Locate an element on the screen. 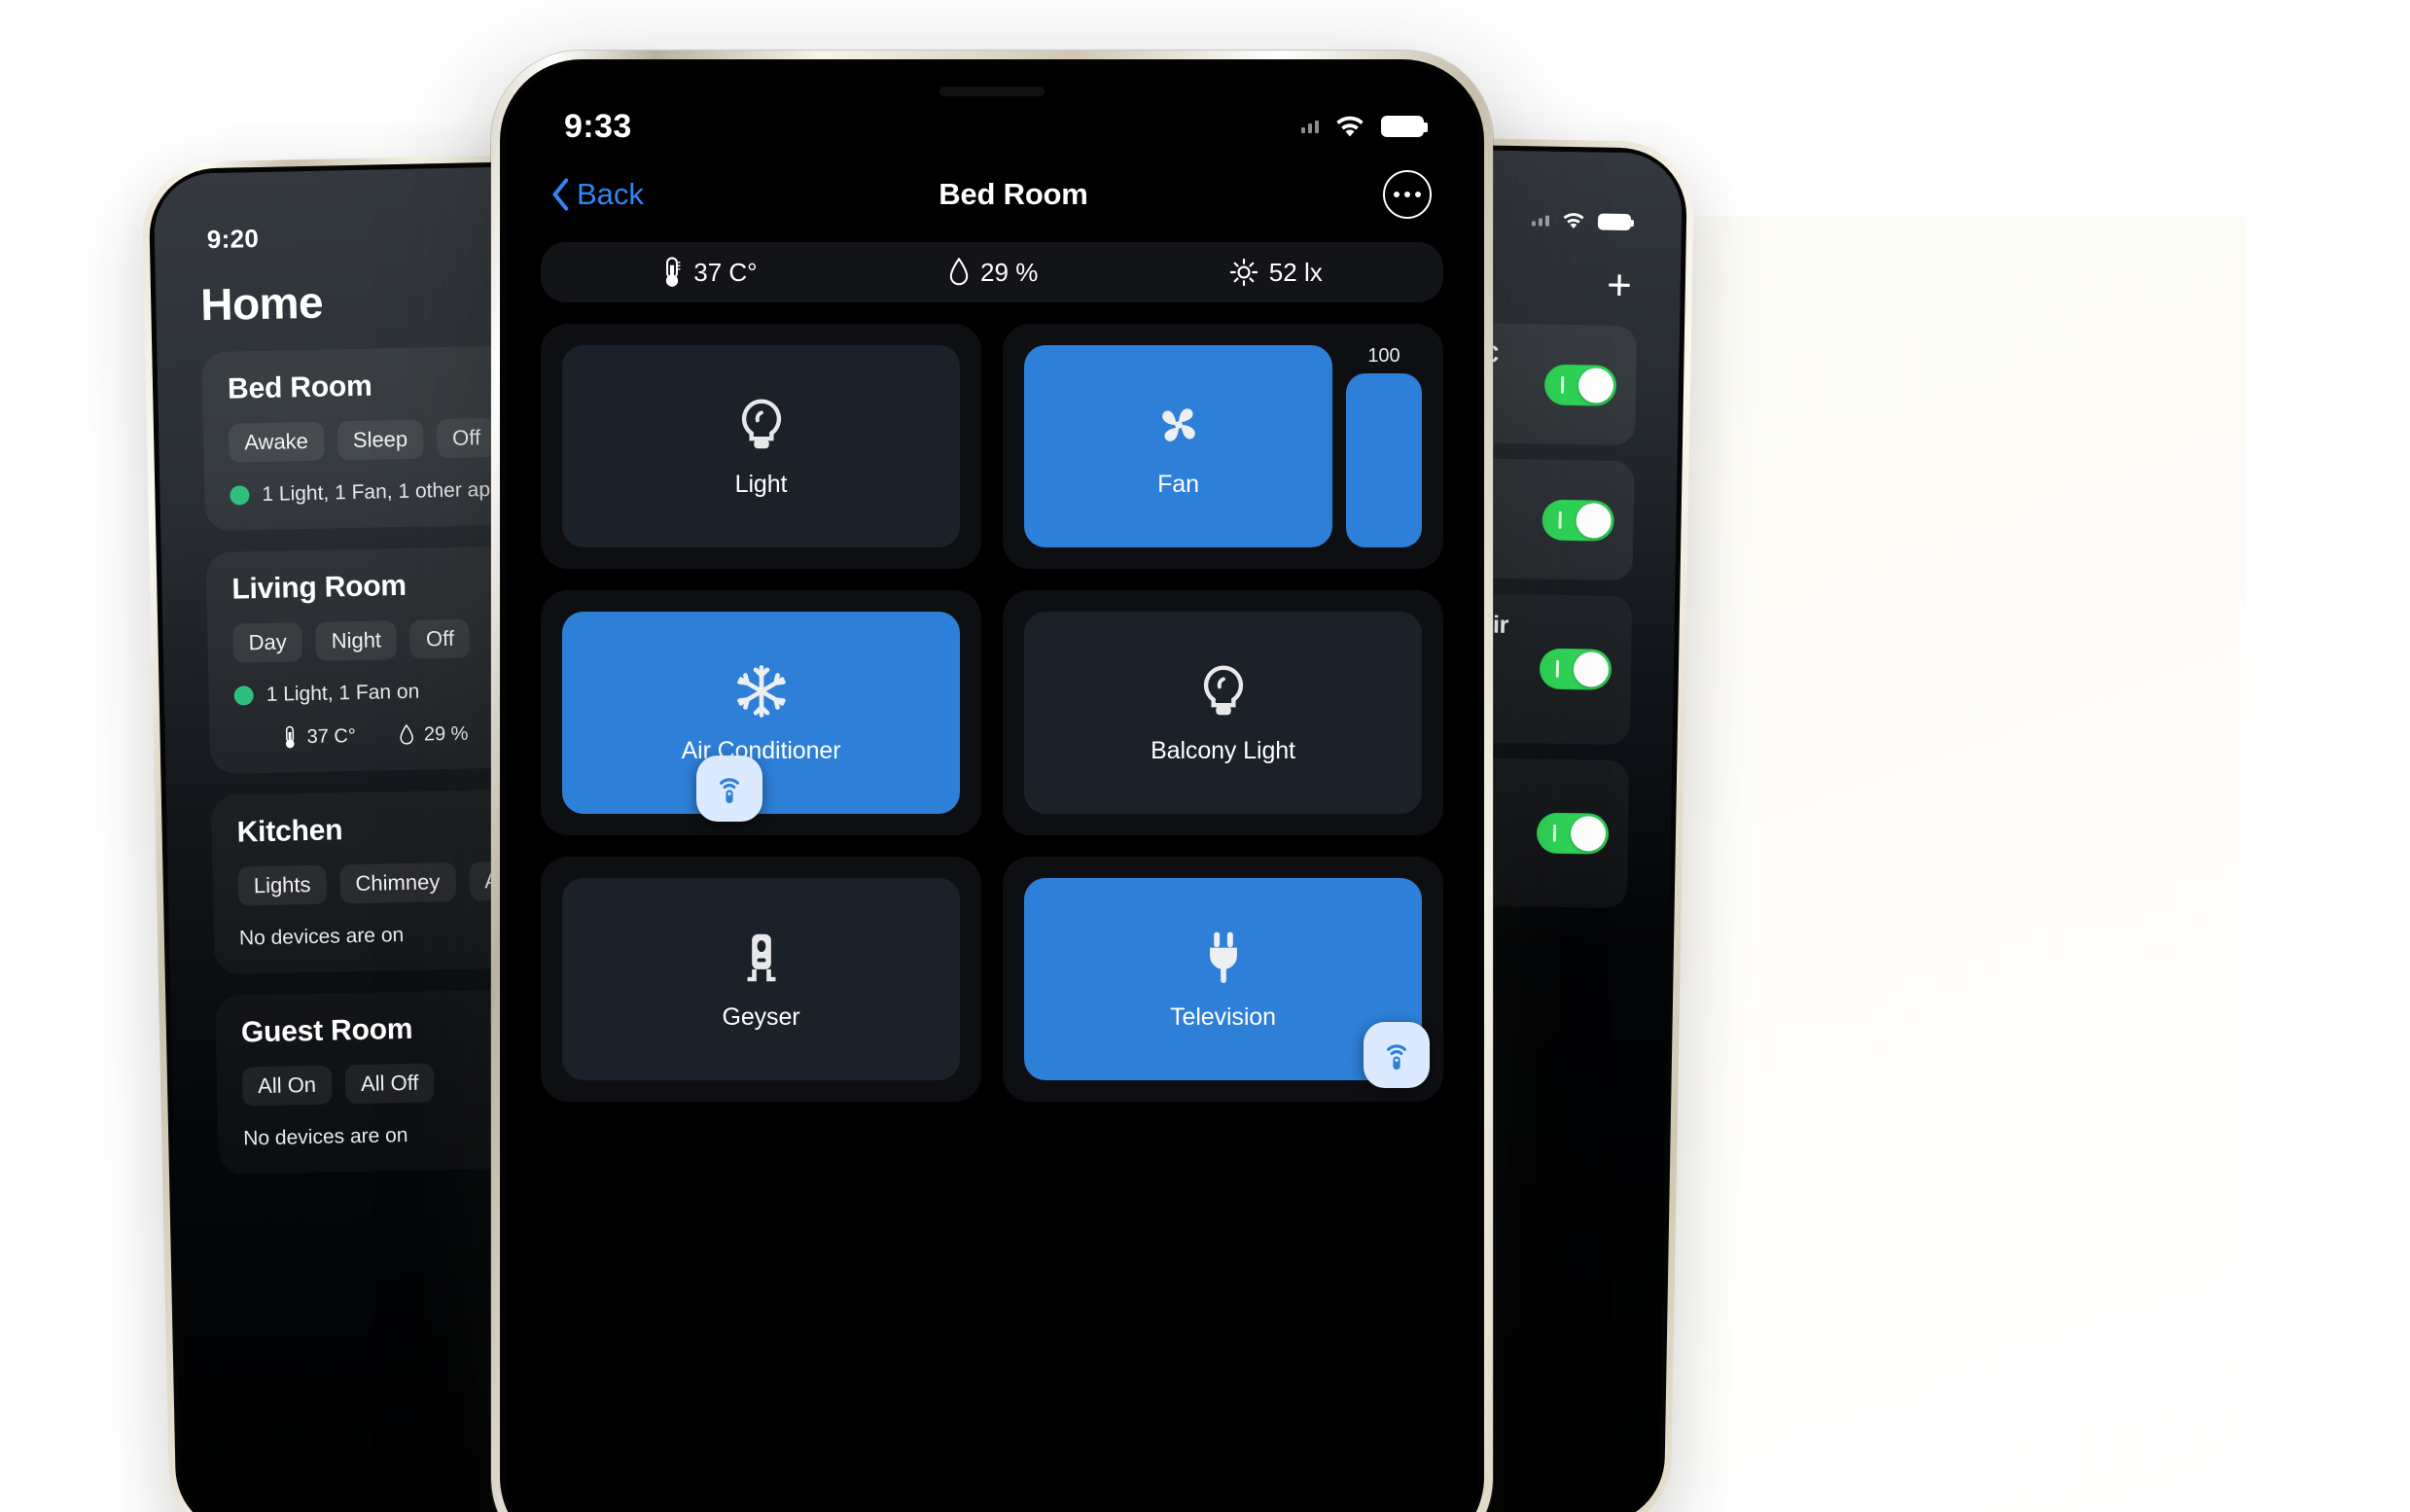  fan-speed-value: 100 is located at coordinates (1383, 356).